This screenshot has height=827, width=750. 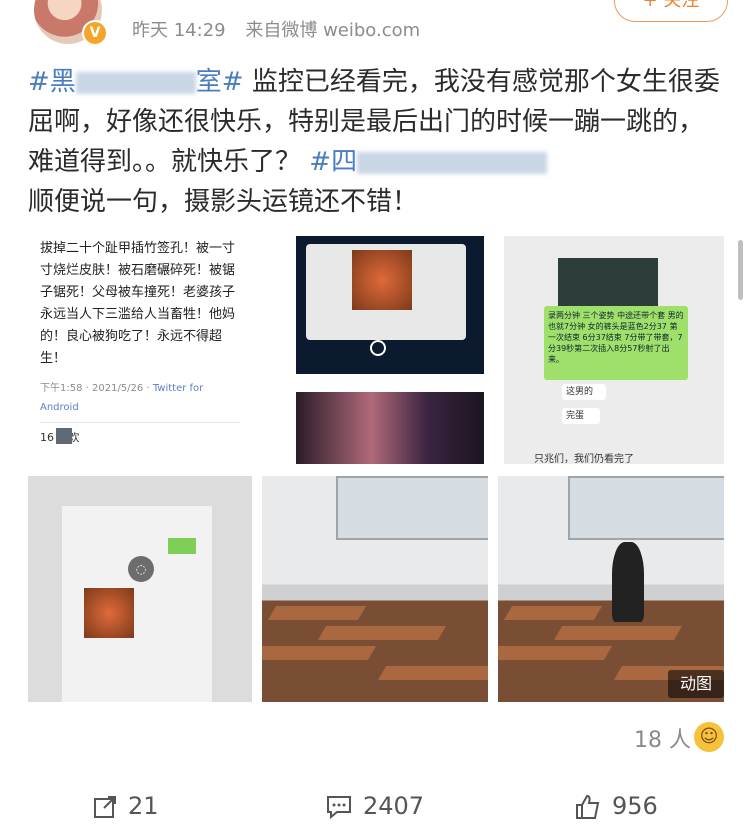 What do you see at coordinates (671, 11) in the screenshot?
I see `follow-button: + 关注` at bounding box center [671, 11].